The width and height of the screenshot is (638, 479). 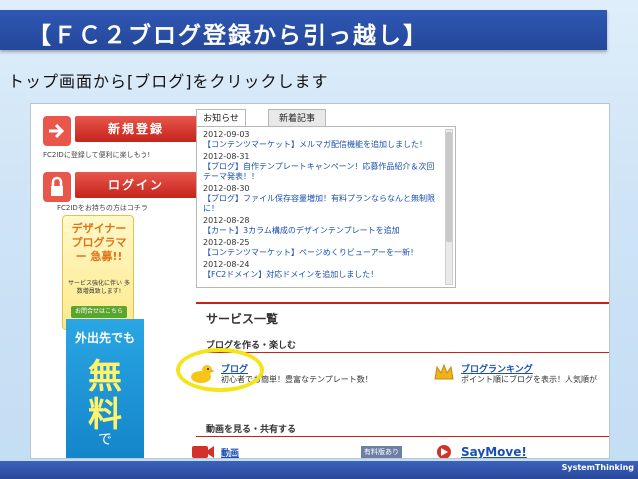 I want to click on news-scrollbar, so click(x=449, y=207).